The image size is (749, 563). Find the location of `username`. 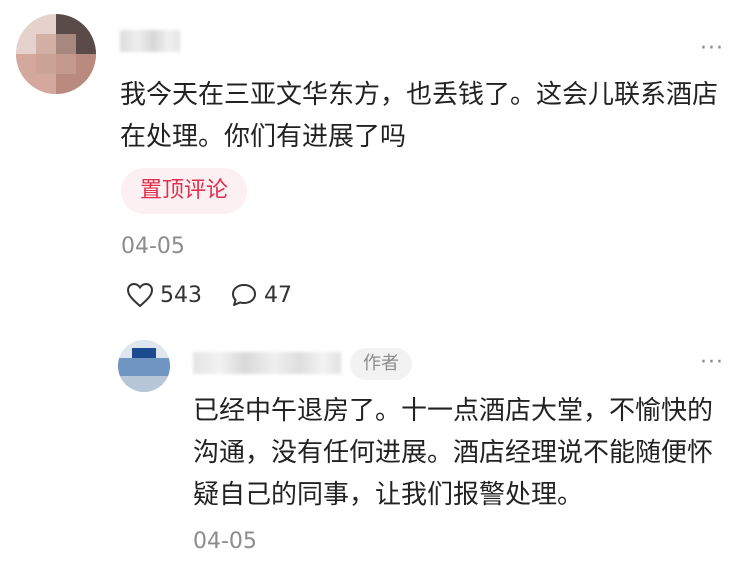

username is located at coordinates (150, 41).